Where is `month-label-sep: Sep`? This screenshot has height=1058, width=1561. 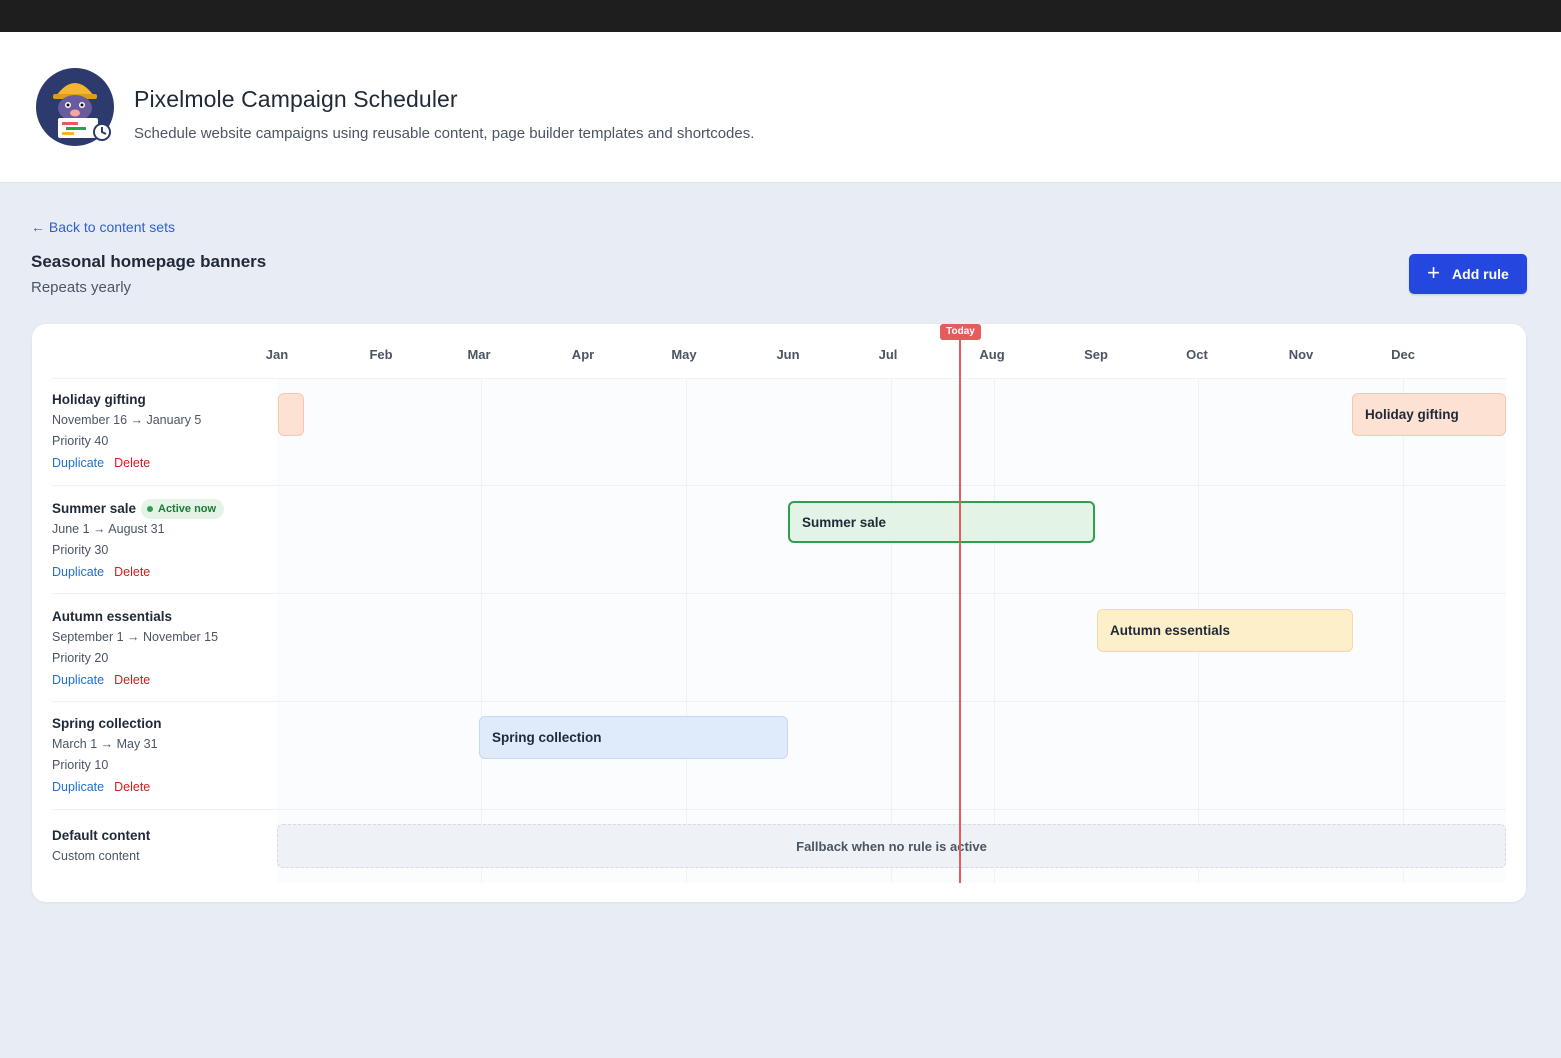
month-label-sep: Sep is located at coordinates (1096, 354).